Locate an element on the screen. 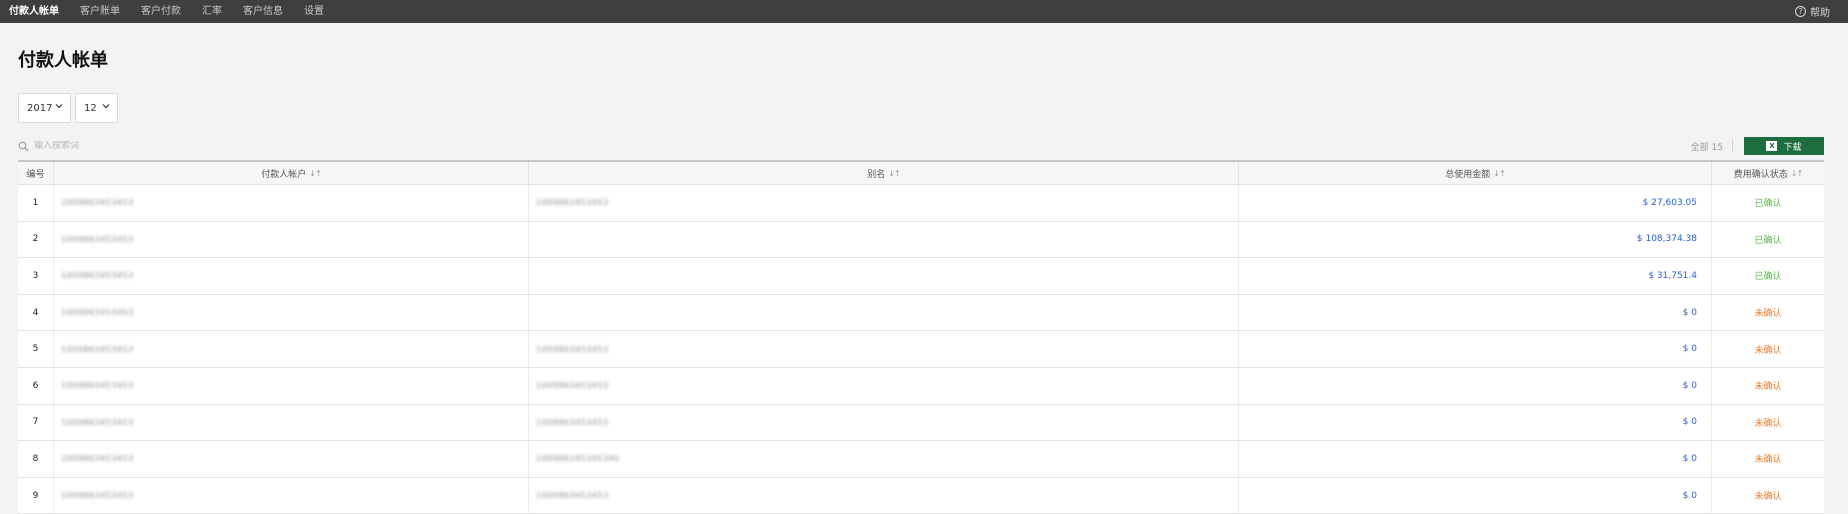  amount-link: $ 31,751.4 is located at coordinates (1672, 276).